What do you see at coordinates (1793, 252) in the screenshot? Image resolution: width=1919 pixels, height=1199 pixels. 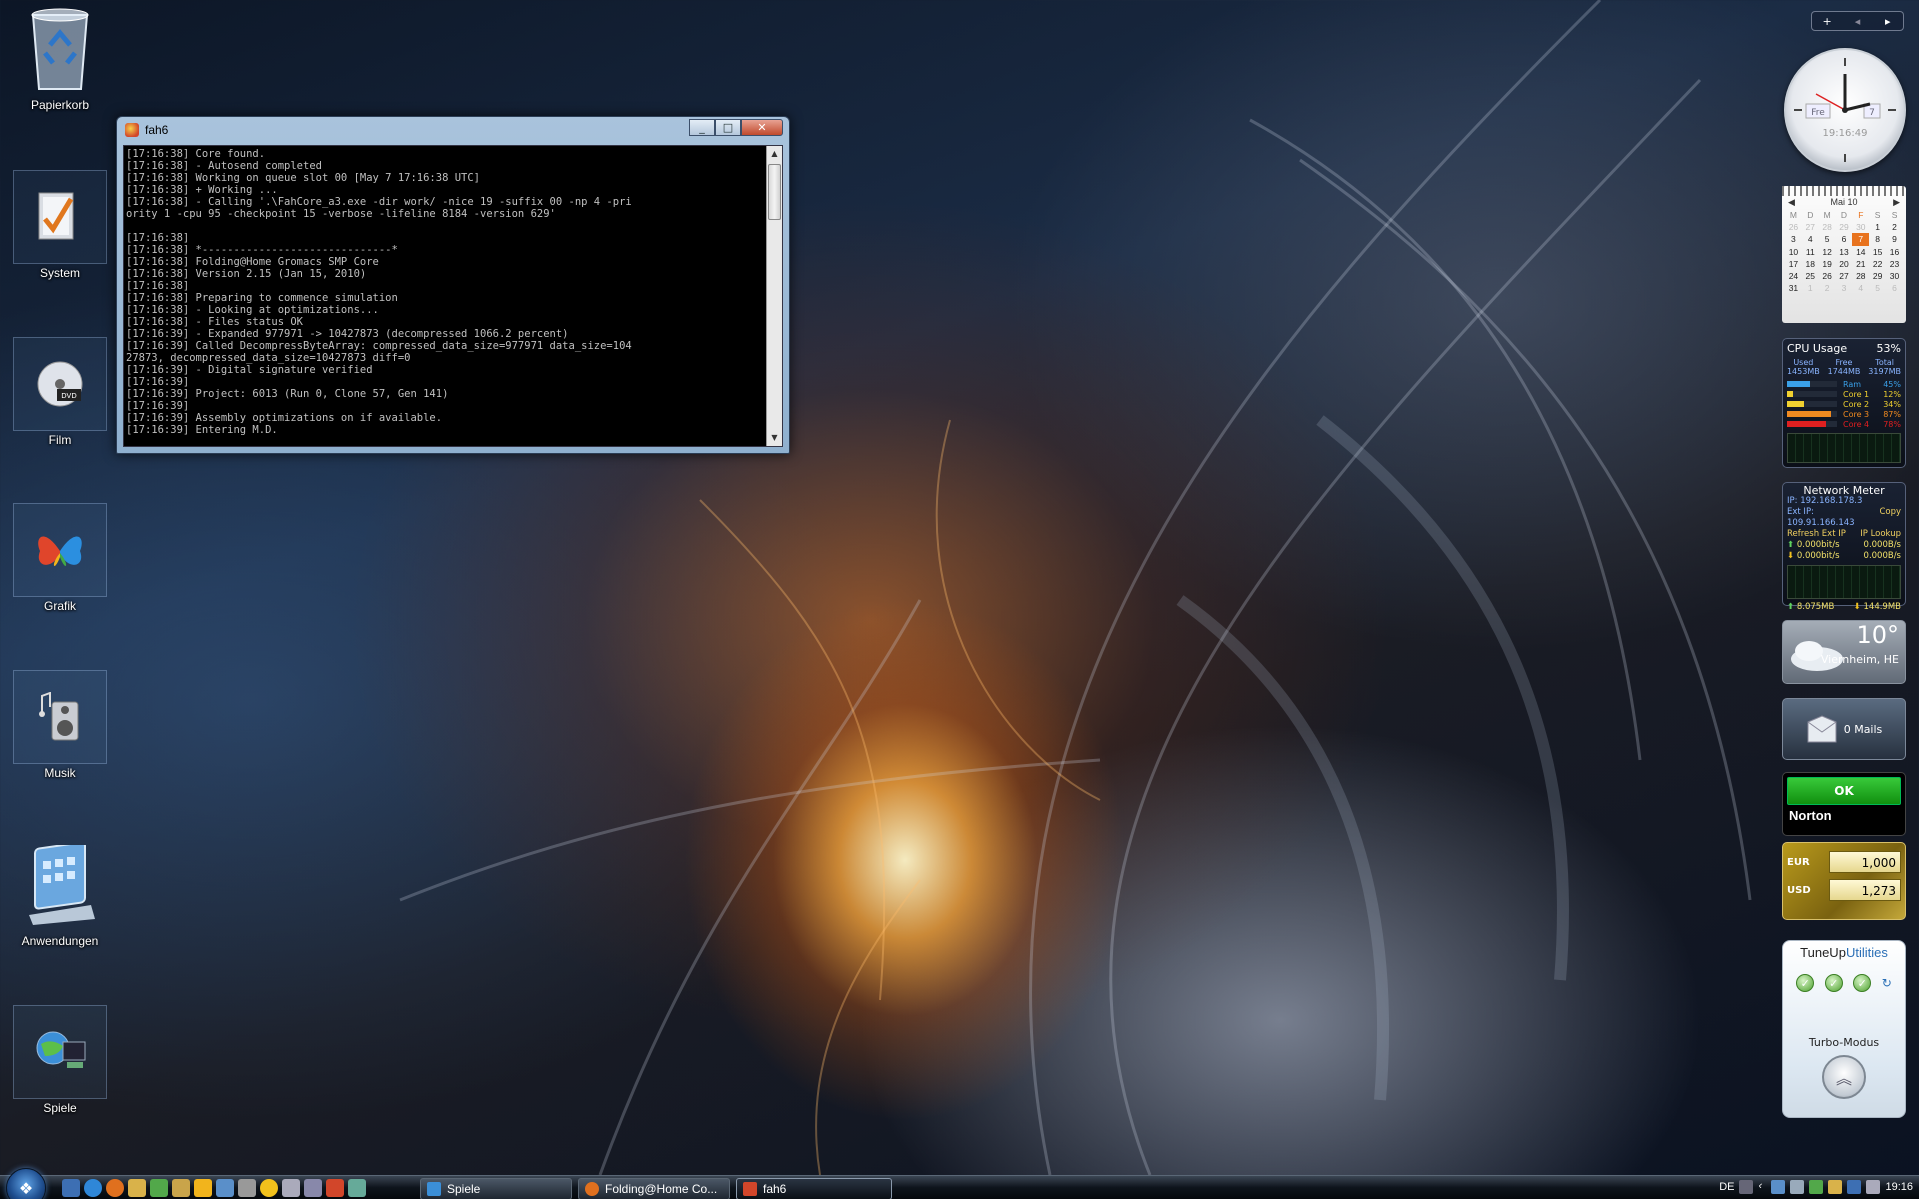 I see `calendar-day: 10` at bounding box center [1793, 252].